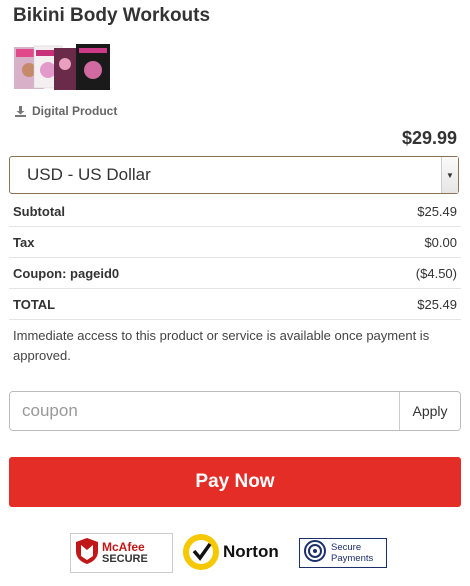 The image size is (470, 586). I want to click on table-row: Subtotal $25.49, so click(235, 211).